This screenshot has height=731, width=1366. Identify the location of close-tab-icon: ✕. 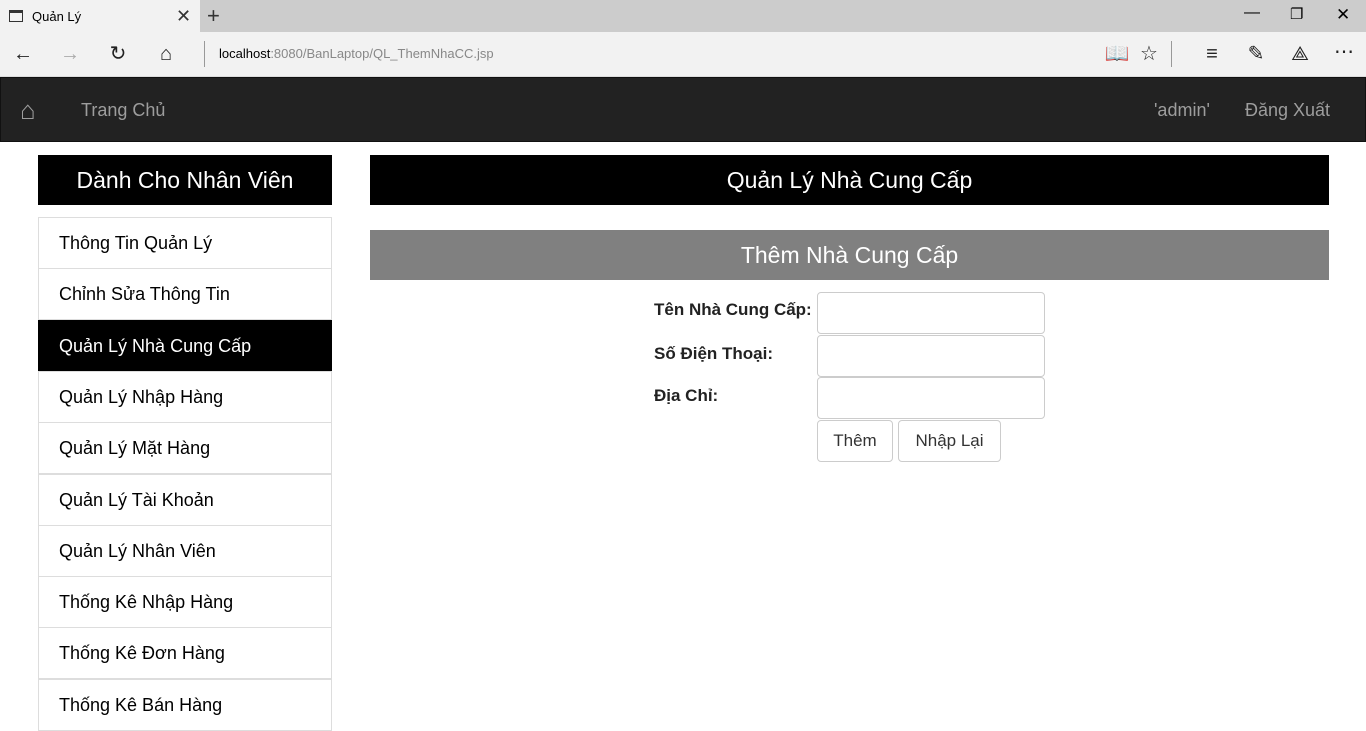
(183, 16).